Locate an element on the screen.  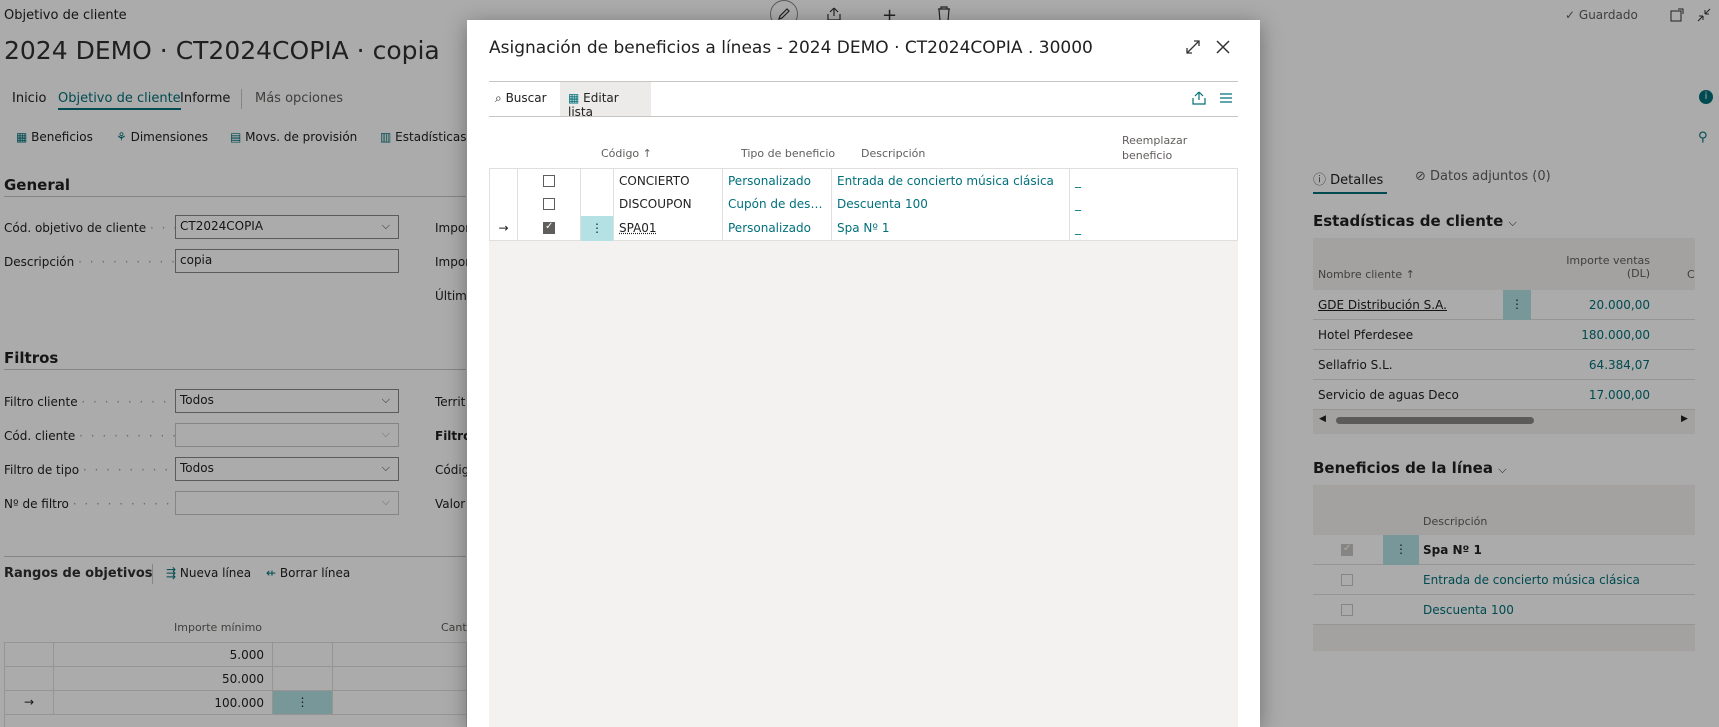
arrow-right-icon: → is located at coordinates (503, 228).